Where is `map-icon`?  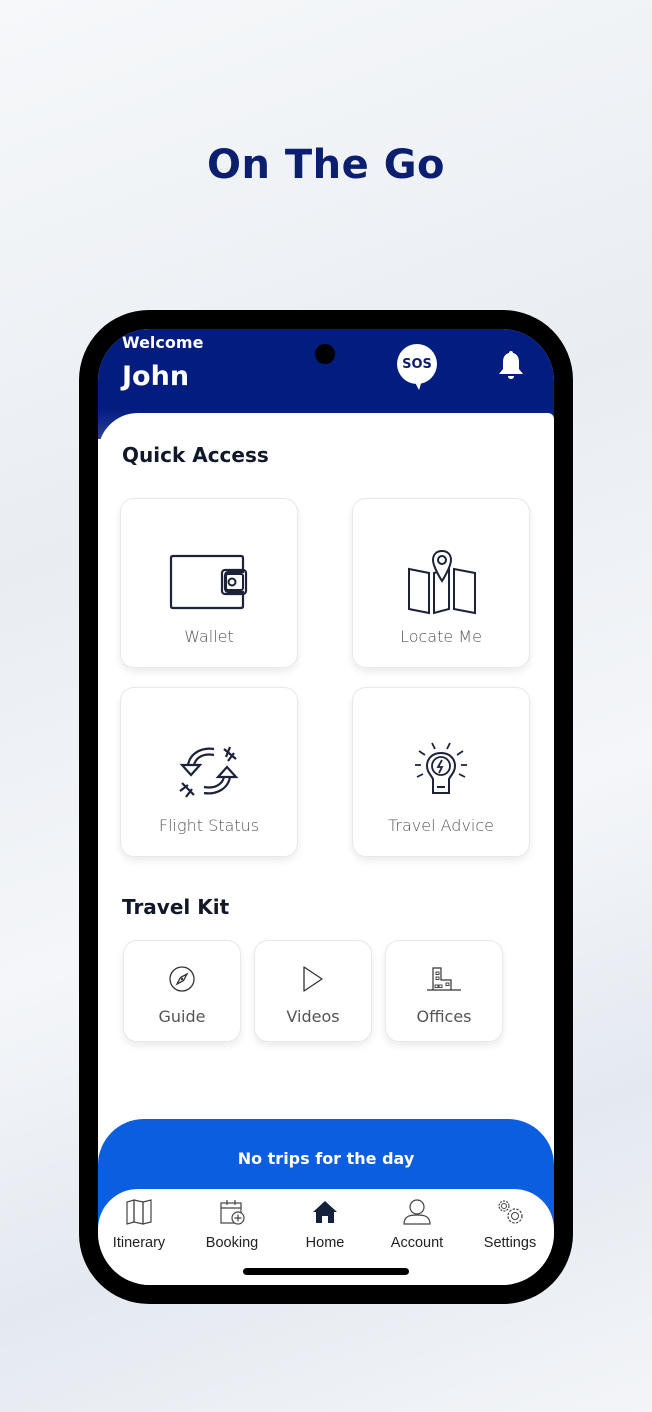 map-icon is located at coordinates (139, 1212).